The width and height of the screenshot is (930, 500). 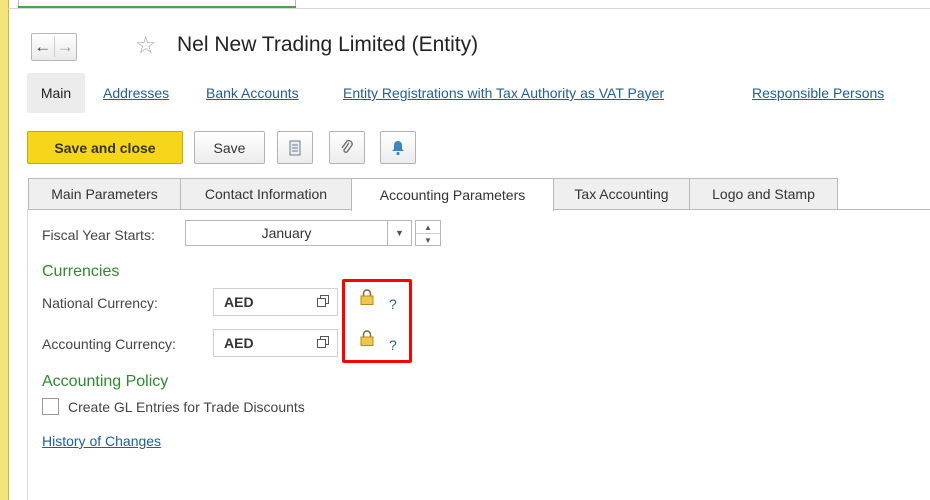 I want to click on paperclip-icon, so click(x=347, y=146).